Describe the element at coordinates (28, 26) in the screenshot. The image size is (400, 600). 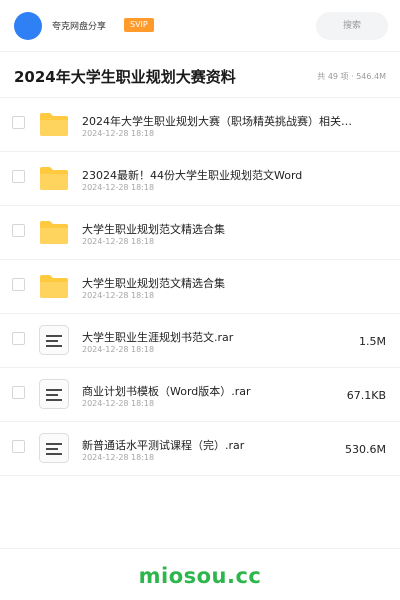
I see `avatar` at that location.